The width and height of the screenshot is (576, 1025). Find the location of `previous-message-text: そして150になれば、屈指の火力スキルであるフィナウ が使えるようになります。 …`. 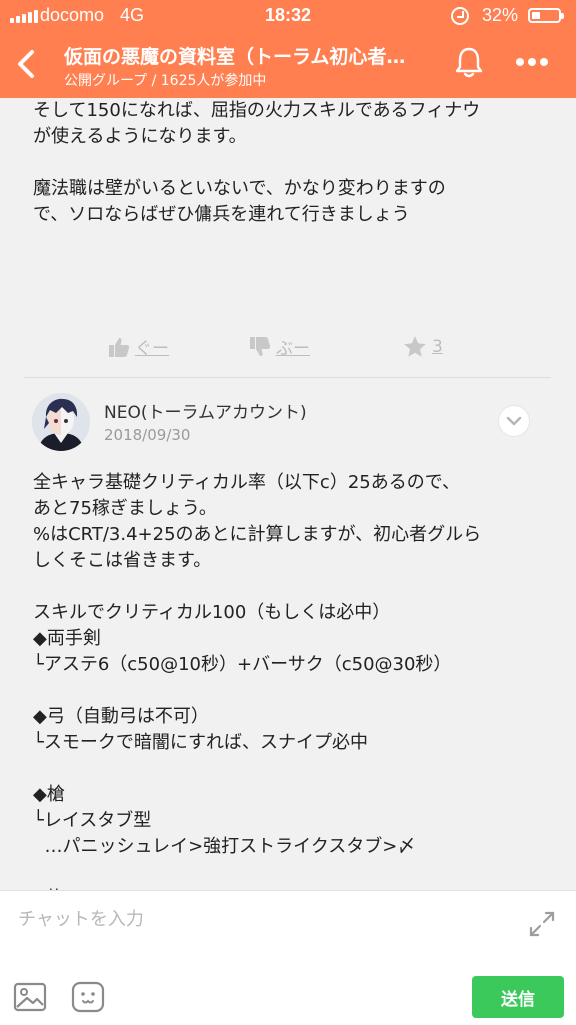

previous-message-text: そして150になれば、屈指の火力スキルであるフィナウ が使えるようになります。 … is located at coordinates (257, 162).